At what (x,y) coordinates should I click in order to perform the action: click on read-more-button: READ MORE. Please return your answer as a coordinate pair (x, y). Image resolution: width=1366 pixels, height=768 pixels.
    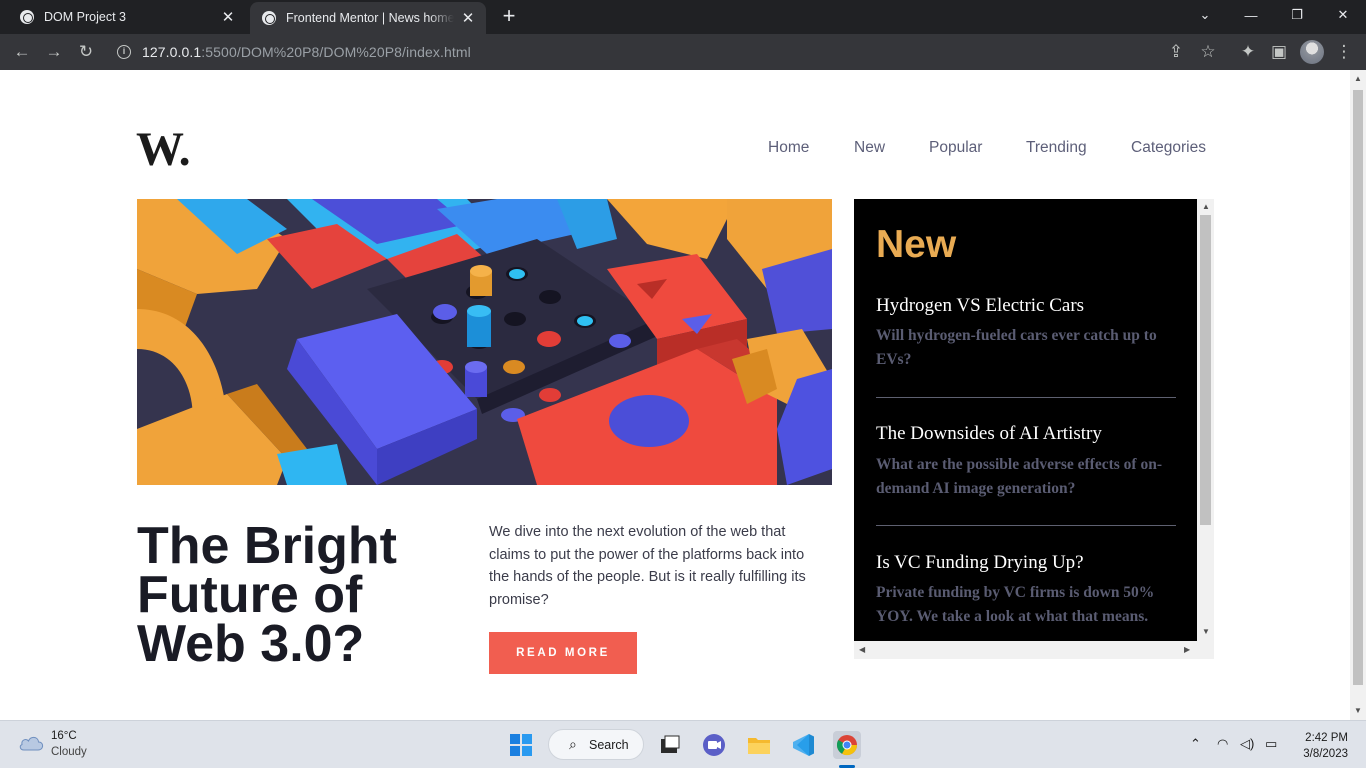
    Looking at the image, I should click on (563, 653).